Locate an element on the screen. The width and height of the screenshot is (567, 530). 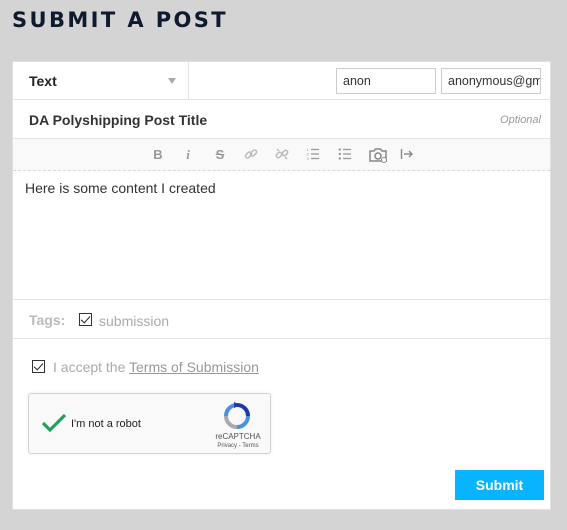
unordered-list-icon is located at coordinates (345, 155).